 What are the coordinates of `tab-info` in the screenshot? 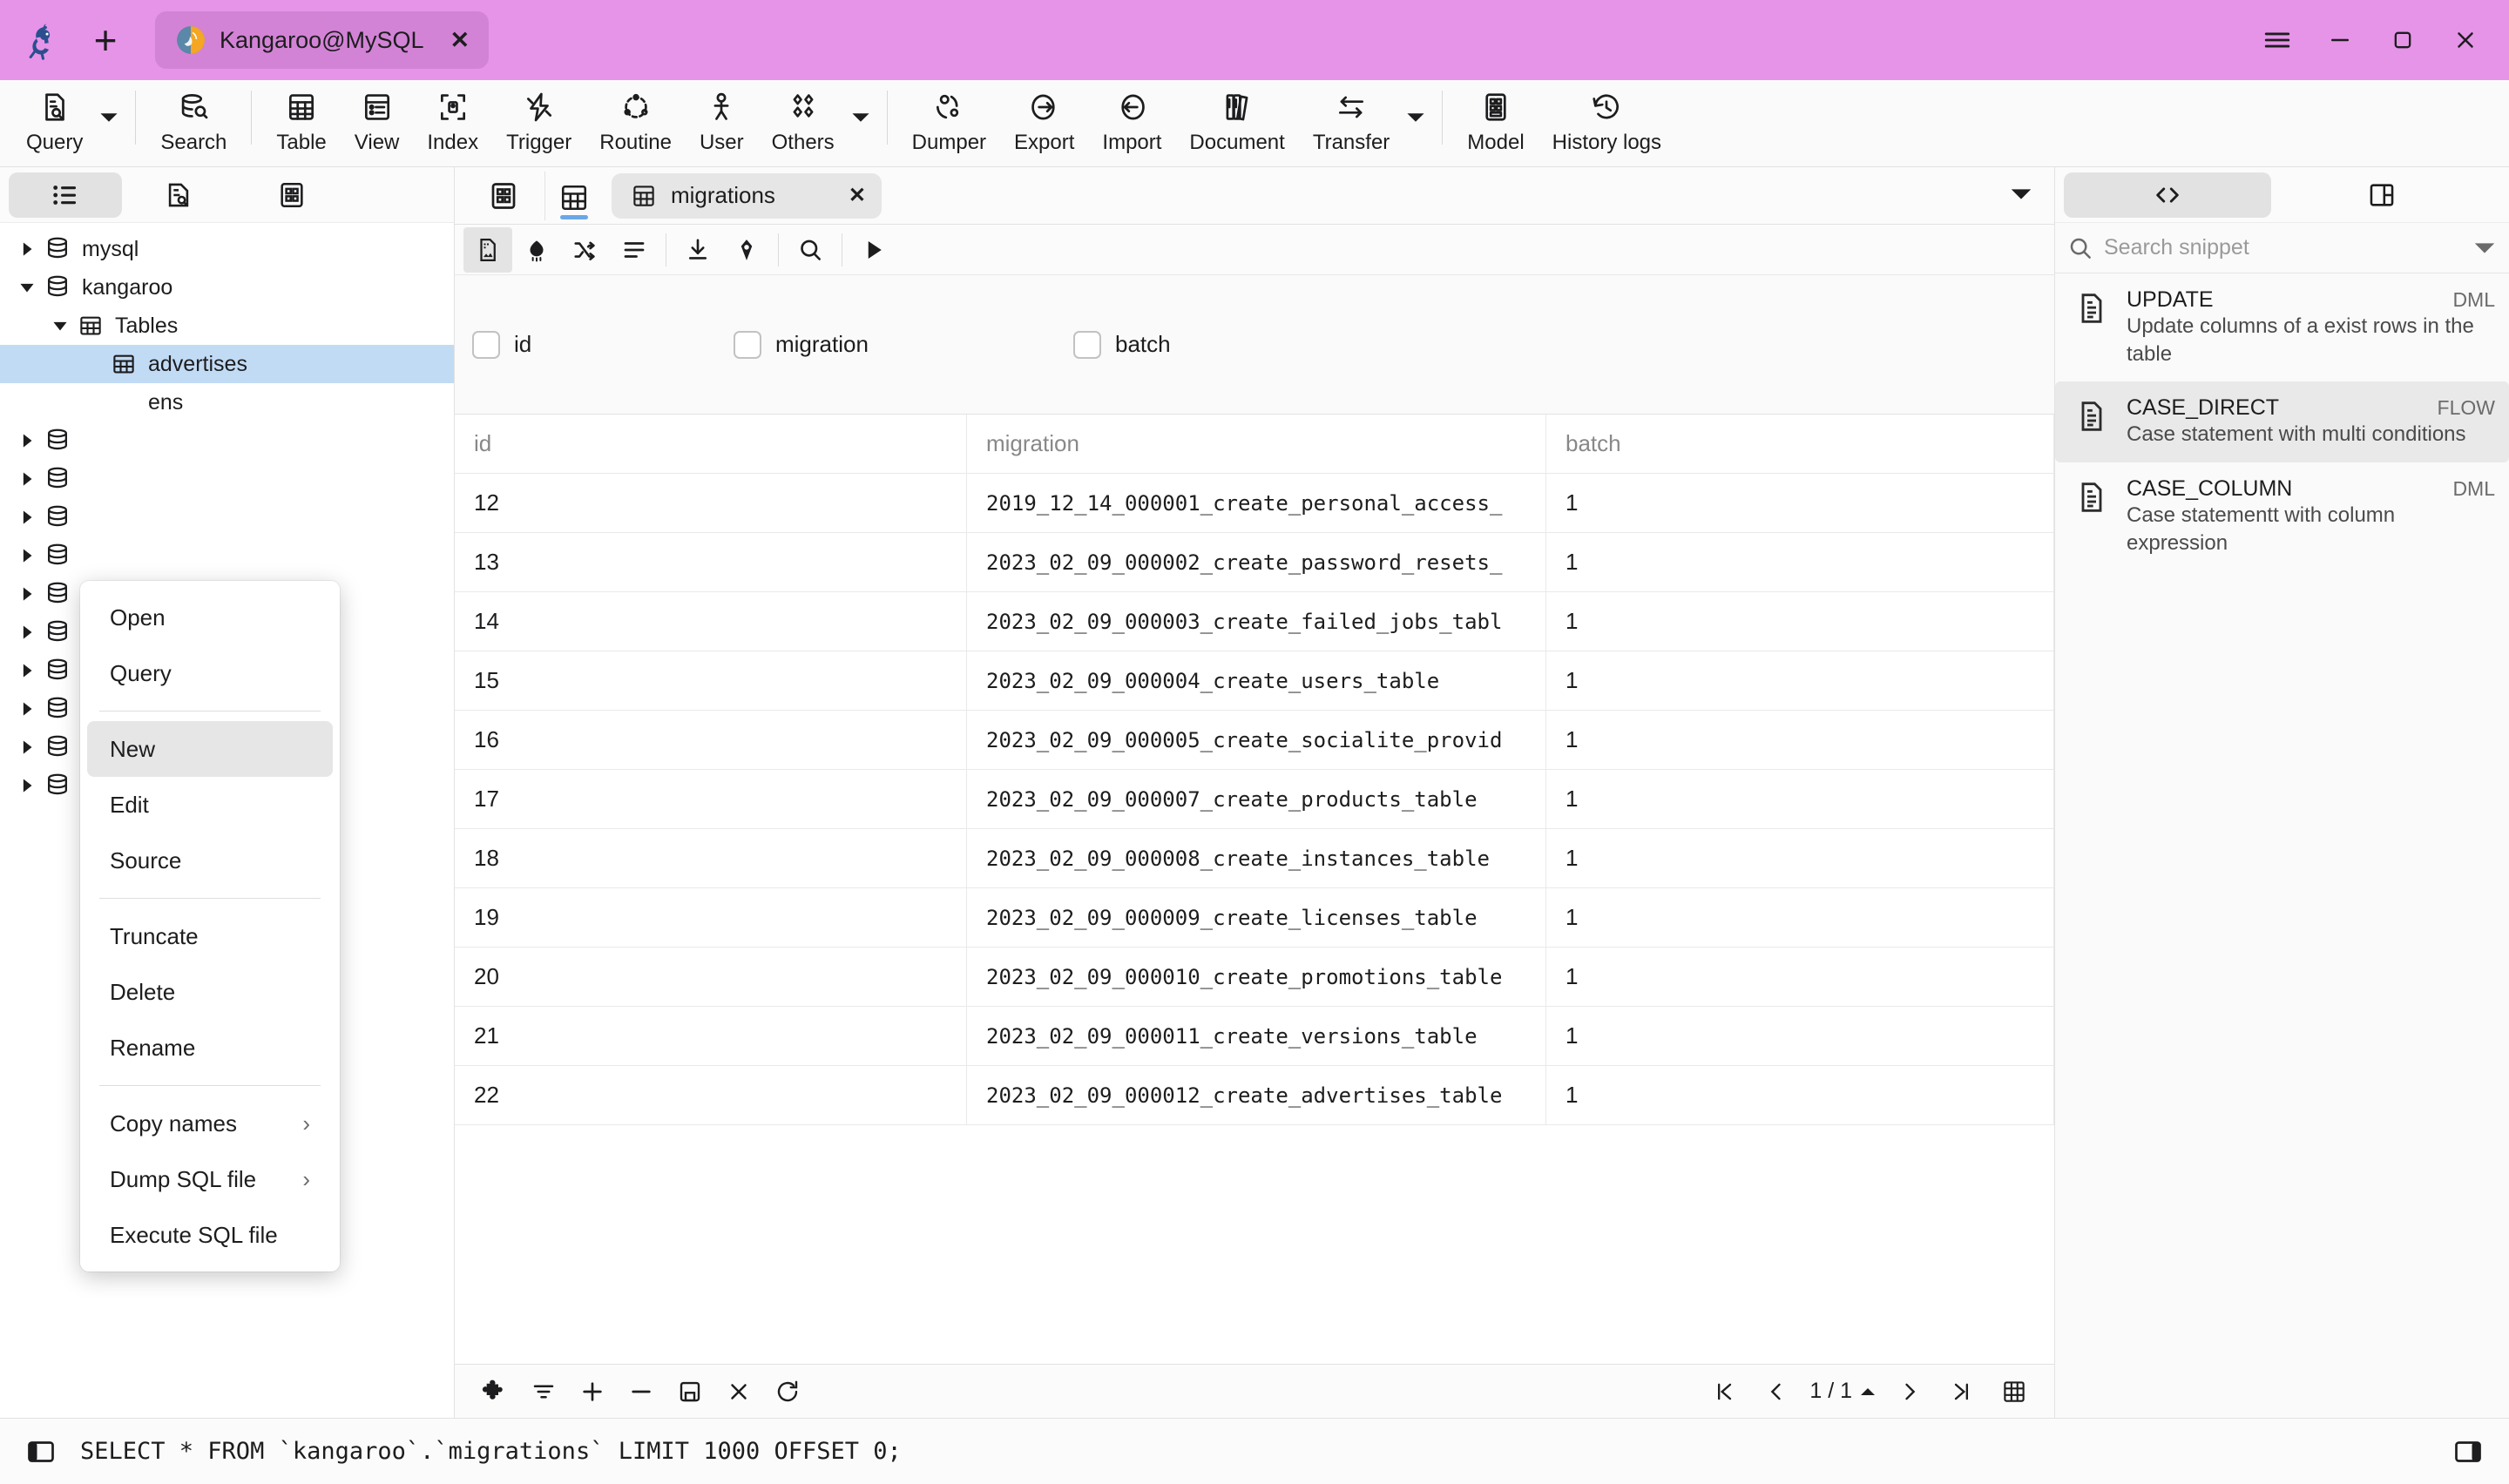 It's located at (2381, 195).